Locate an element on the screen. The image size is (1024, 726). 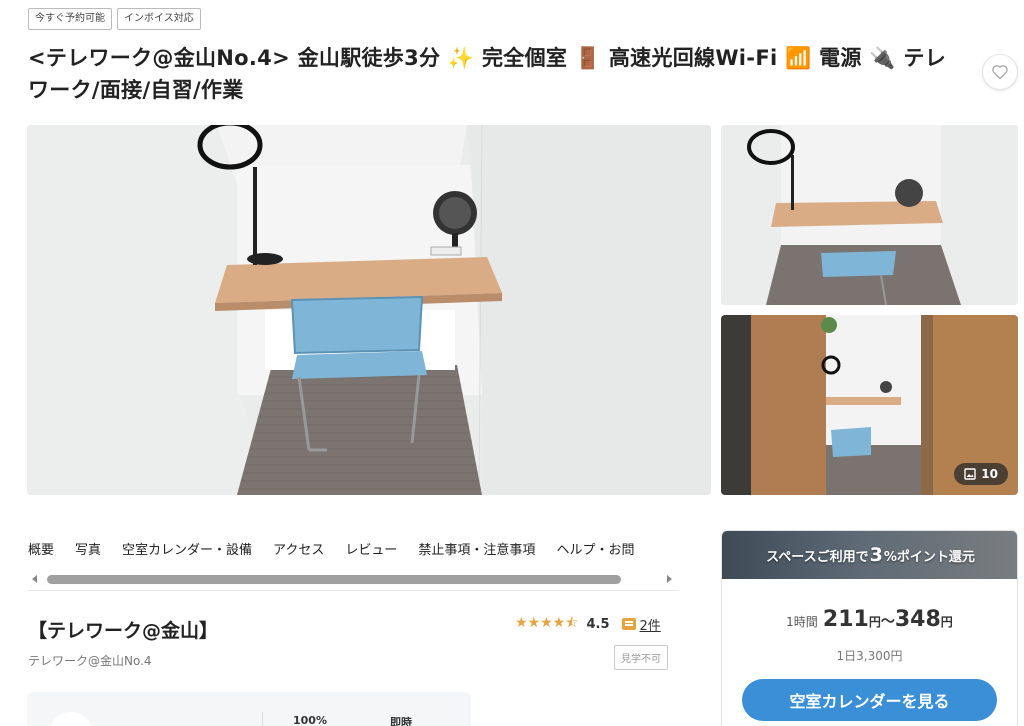
price-unit: 1時間 is located at coordinates (802, 622).